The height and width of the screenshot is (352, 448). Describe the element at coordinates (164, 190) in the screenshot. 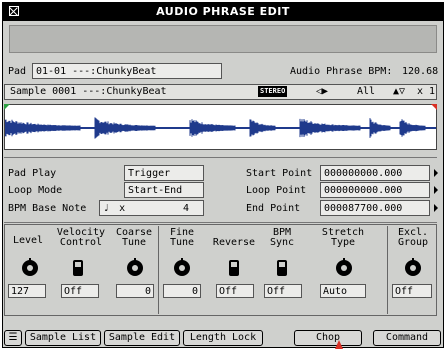

I see `loop-mode-field: Start-End` at that location.